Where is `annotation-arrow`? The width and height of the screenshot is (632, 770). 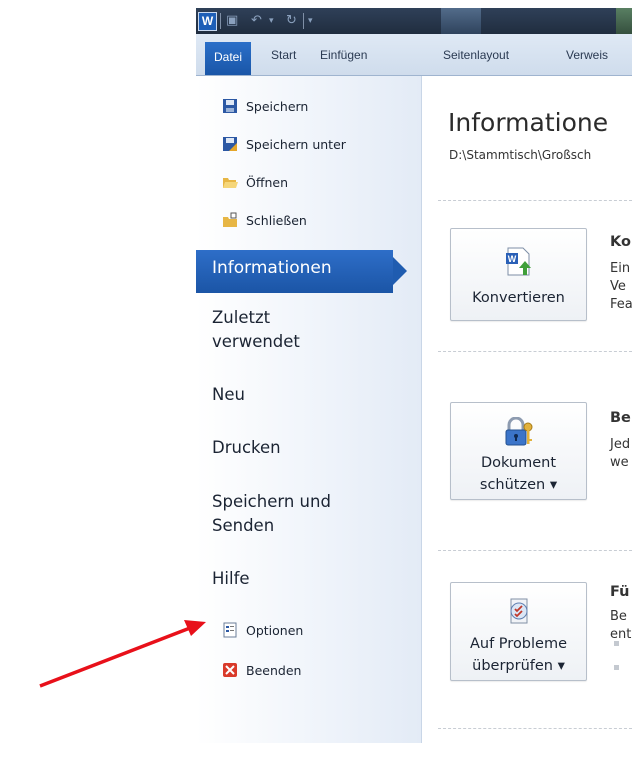
annotation-arrow is located at coordinates (122, 654).